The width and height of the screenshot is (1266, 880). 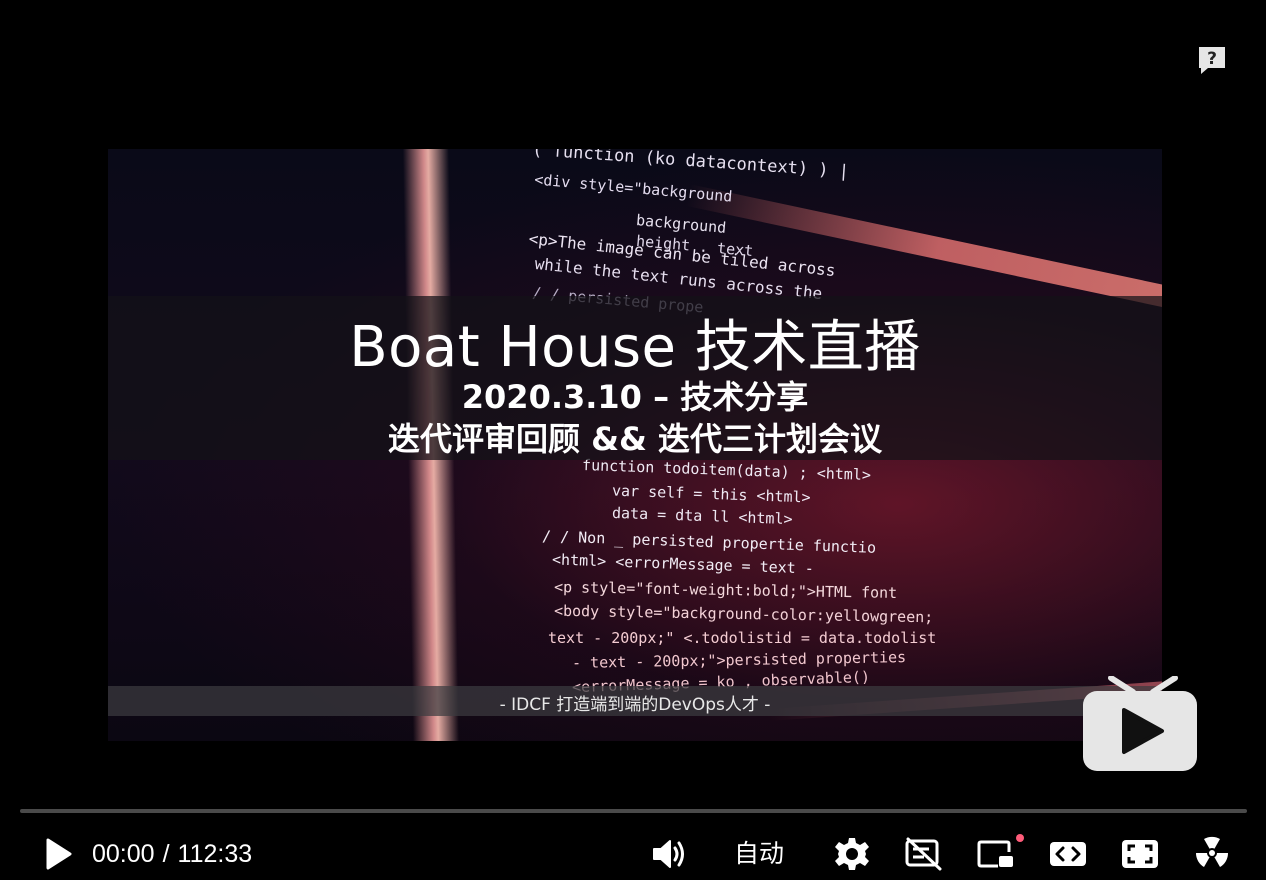 I want to click on pip-button, so click(x=996, y=854).